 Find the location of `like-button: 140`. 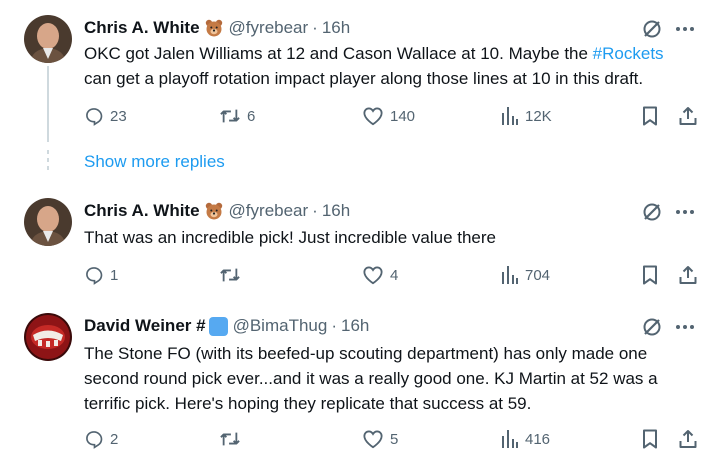

like-button: 140 is located at coordinates (388, 116).